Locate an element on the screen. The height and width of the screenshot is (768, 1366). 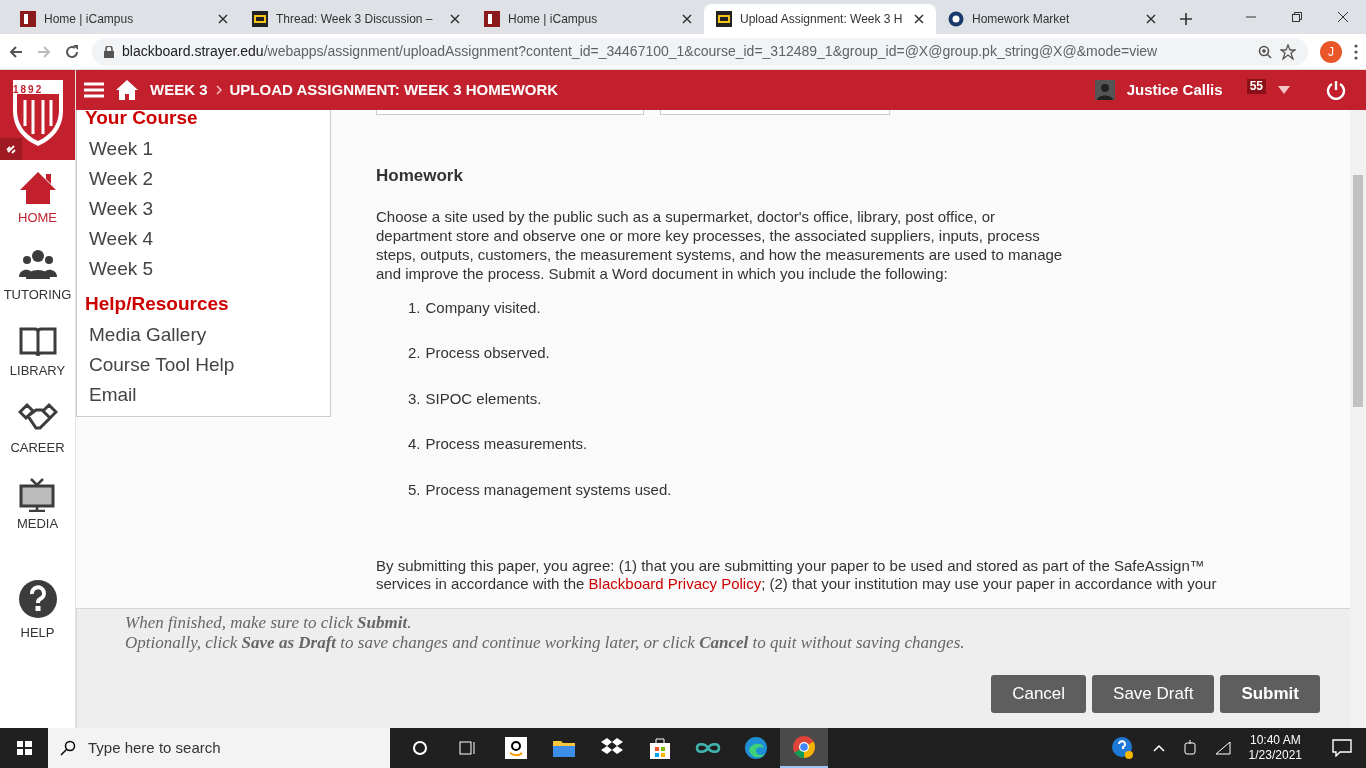
menu-section-title: Help/Resources is located at coordinates (157, 304).